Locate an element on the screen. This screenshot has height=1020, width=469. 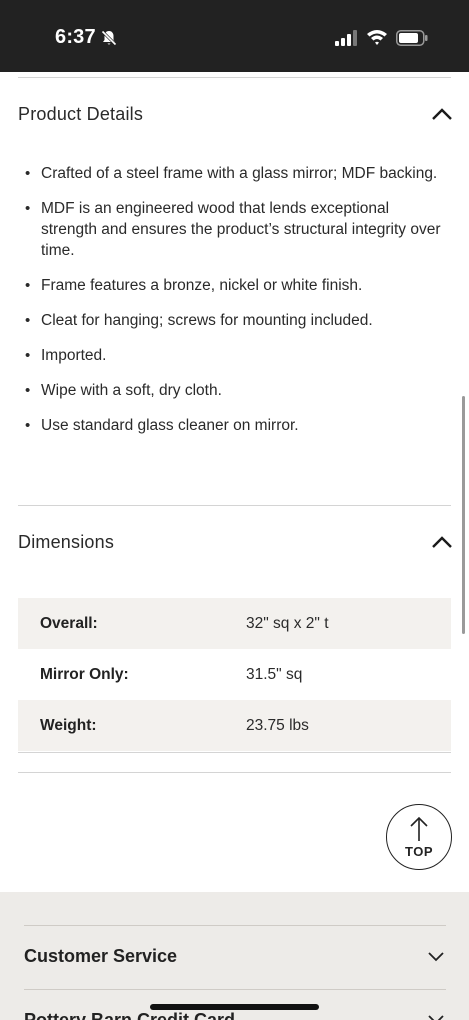
dimension-row-mirror-only: Mirror Only: 31.5" sq is located at coordinates (234, 674).